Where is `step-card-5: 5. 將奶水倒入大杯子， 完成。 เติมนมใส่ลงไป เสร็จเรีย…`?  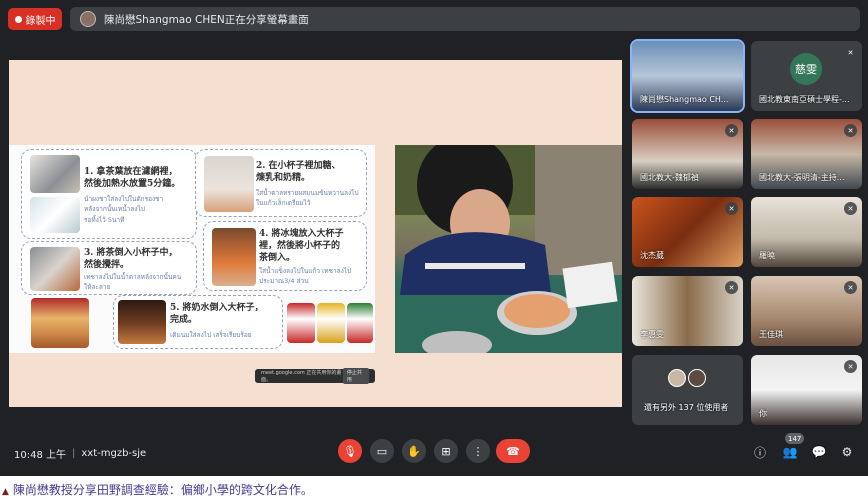
step-card-5: 5. 將奶水倒入大杯子， 完成。 เติมนมใส่ลงไป เสร็จเรีย… is located at coordinates (198, 322).